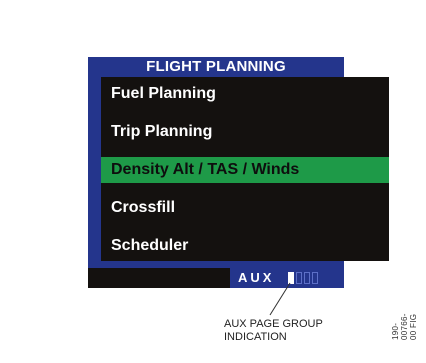 This screenshot has height=363, width=426. Describe the element at coordinates (273, 324) in the screenshot. I see `callout-caption-line-1: AUX PAGE GROUP` at that location.